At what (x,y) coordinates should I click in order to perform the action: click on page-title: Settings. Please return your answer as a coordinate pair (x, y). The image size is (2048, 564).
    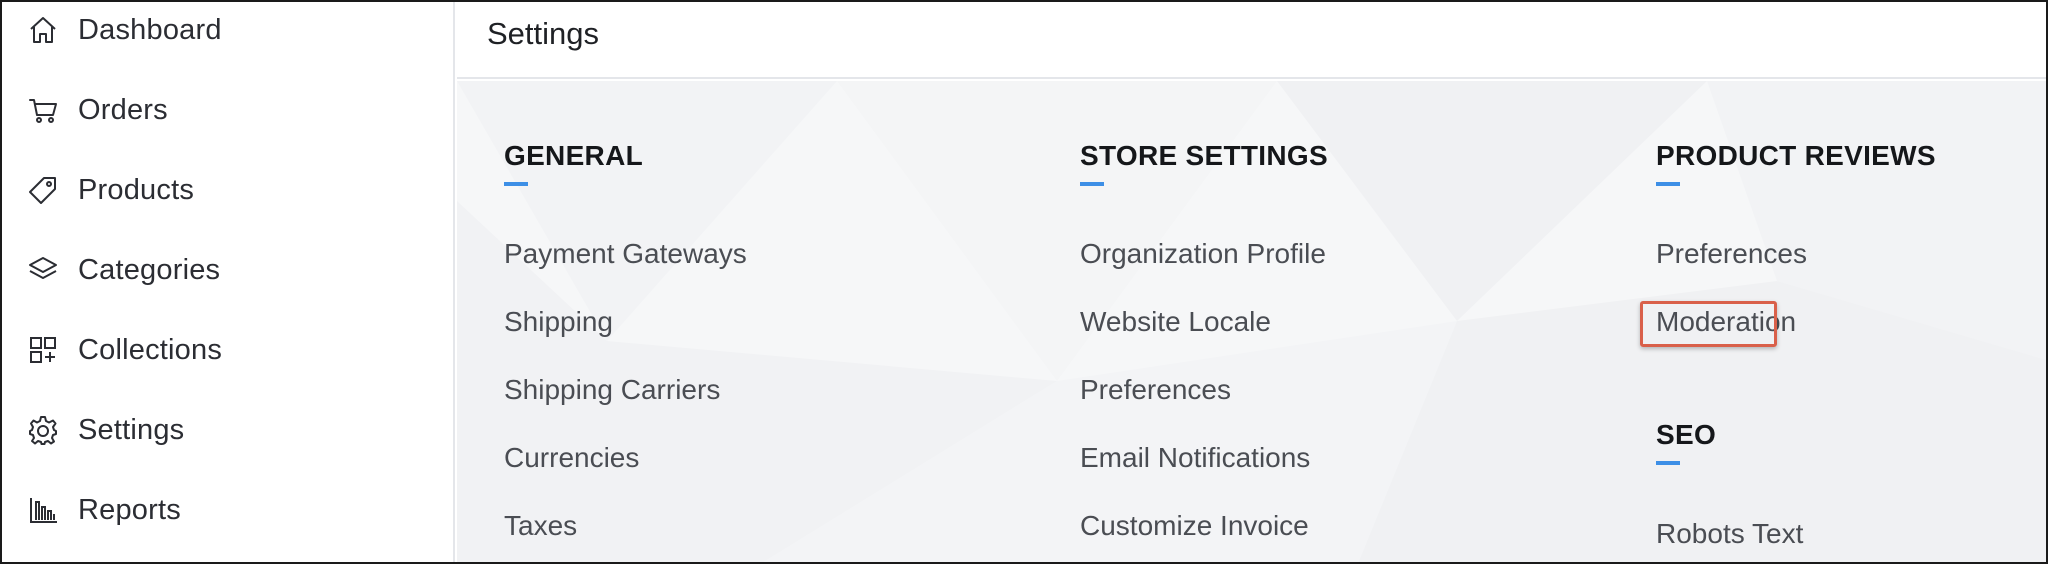
    Looking at the image, I should click on (543, 33).